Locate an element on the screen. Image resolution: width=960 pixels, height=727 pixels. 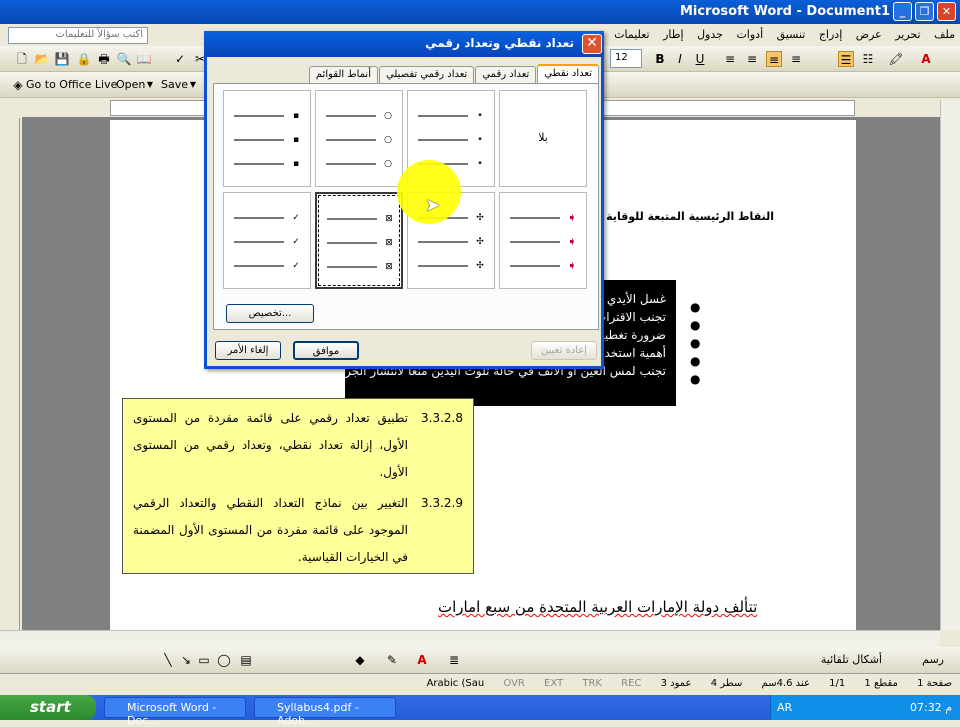
new-doc-icon: 🗋 is located at coordinates (22, 59).